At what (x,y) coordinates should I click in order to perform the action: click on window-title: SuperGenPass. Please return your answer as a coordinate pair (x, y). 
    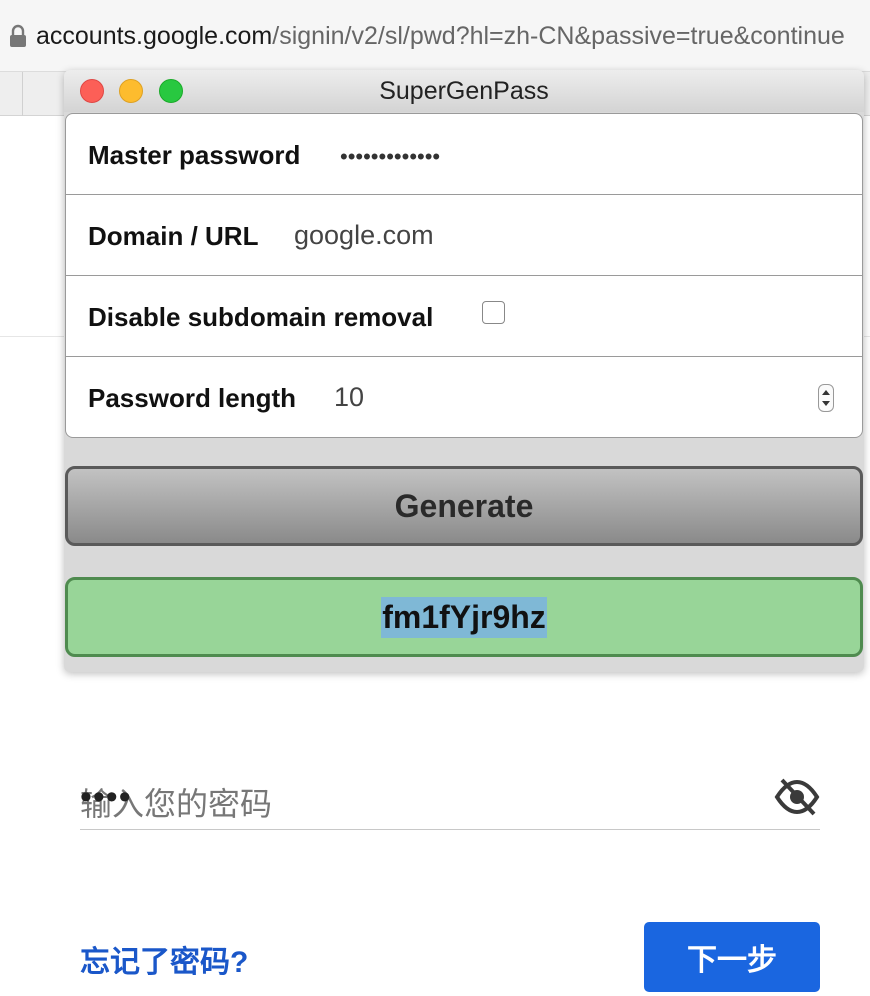
    Looking at the image, I should click on (464, 91).